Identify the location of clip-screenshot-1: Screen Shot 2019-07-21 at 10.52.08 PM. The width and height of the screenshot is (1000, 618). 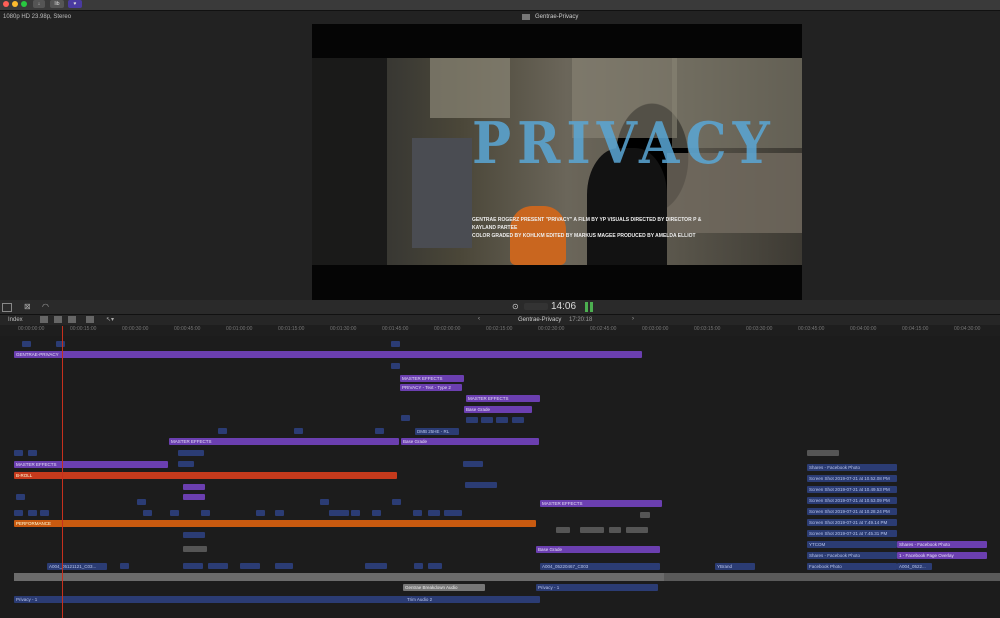
(852, 478).